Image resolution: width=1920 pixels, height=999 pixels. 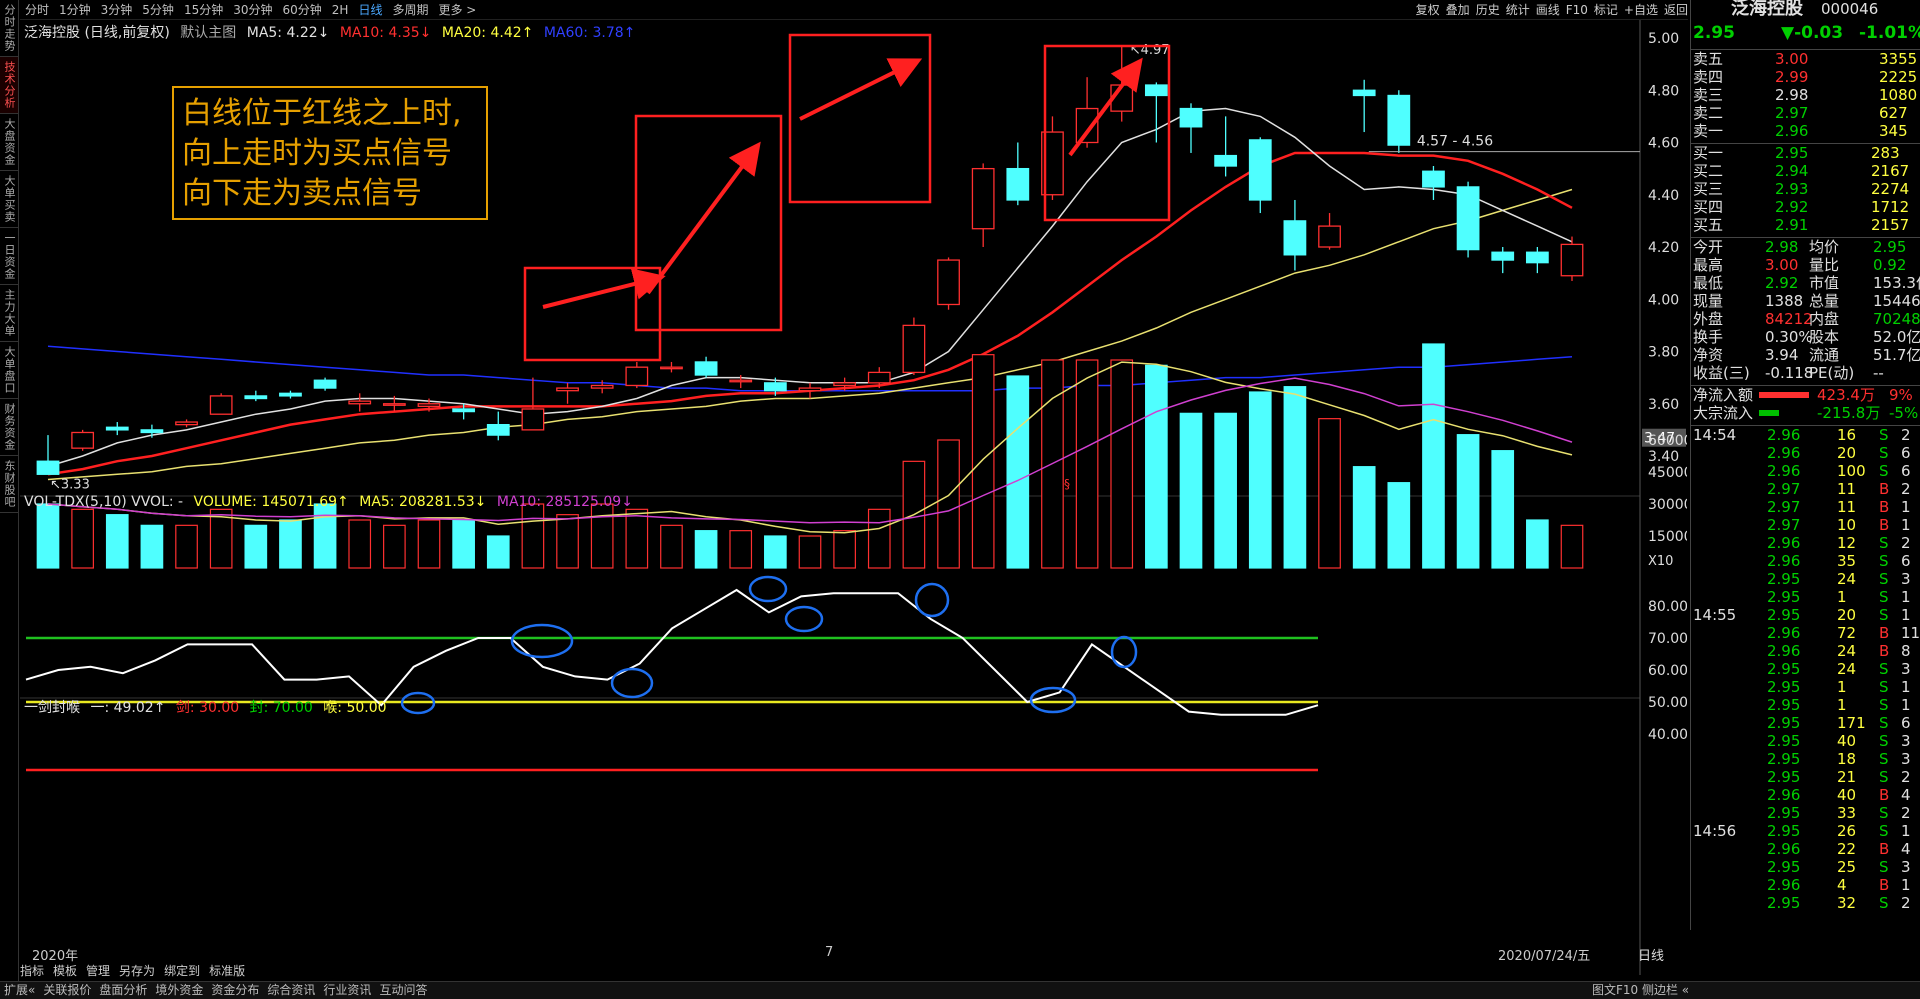 What do you see at coordinates (123, 990) in the screenshot?
I see `status-tab: 盘面分析` at bounding box center [123, 990].